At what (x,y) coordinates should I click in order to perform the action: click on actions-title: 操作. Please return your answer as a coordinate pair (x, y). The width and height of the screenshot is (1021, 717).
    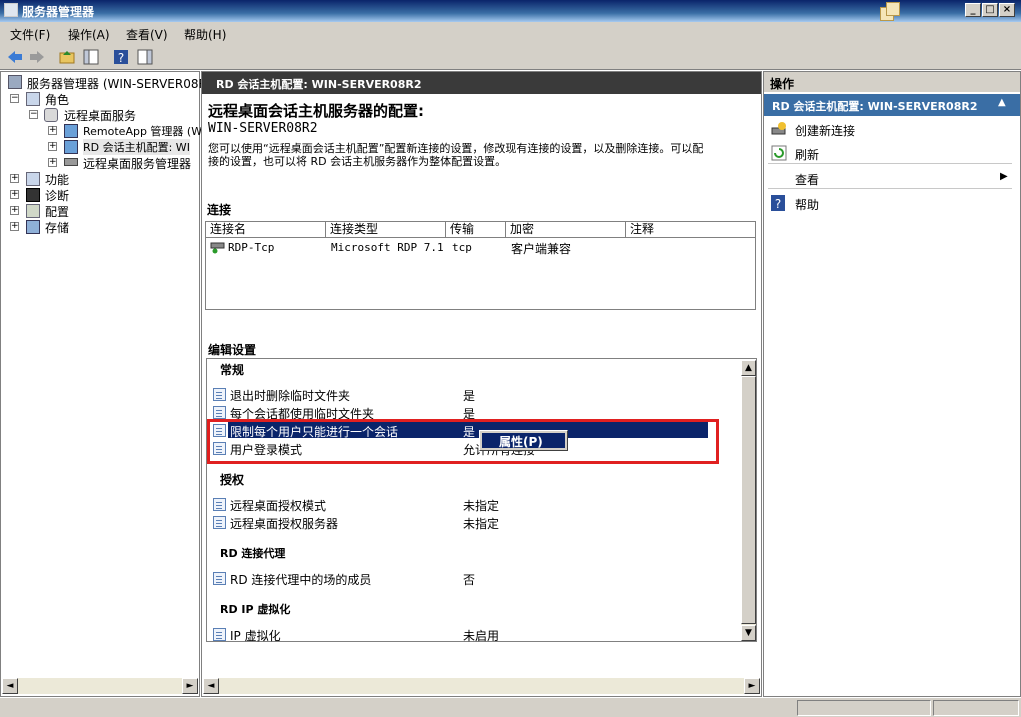
    Looking at the image, I should click on (892, 82).